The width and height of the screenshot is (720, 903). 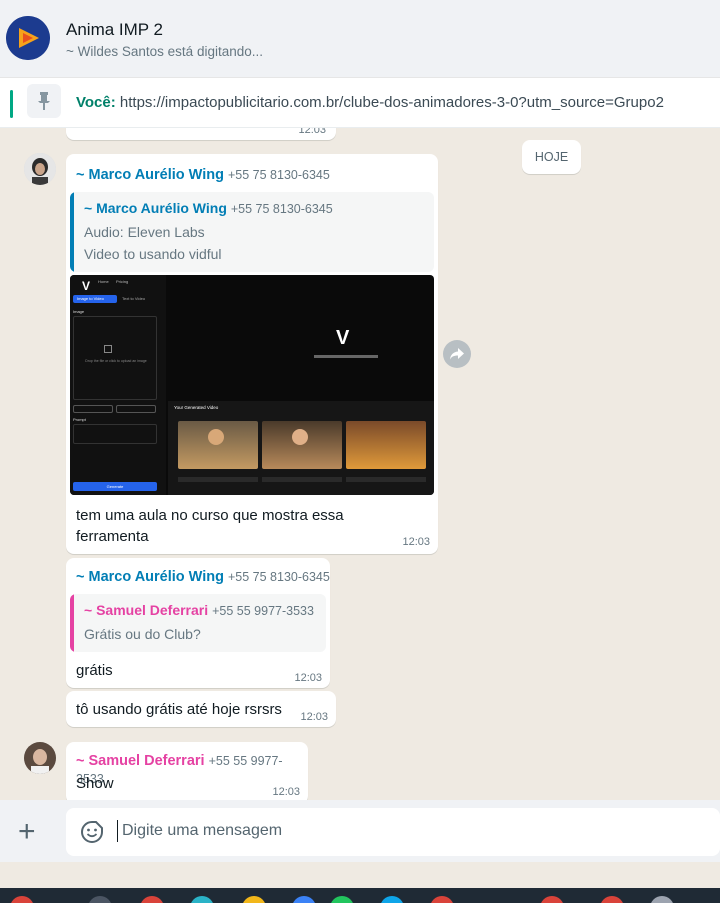 What do you see at coordinates (551, 157) in the screenshot?
I see `date-chip: HOJE` at bounding box center [551, 157].